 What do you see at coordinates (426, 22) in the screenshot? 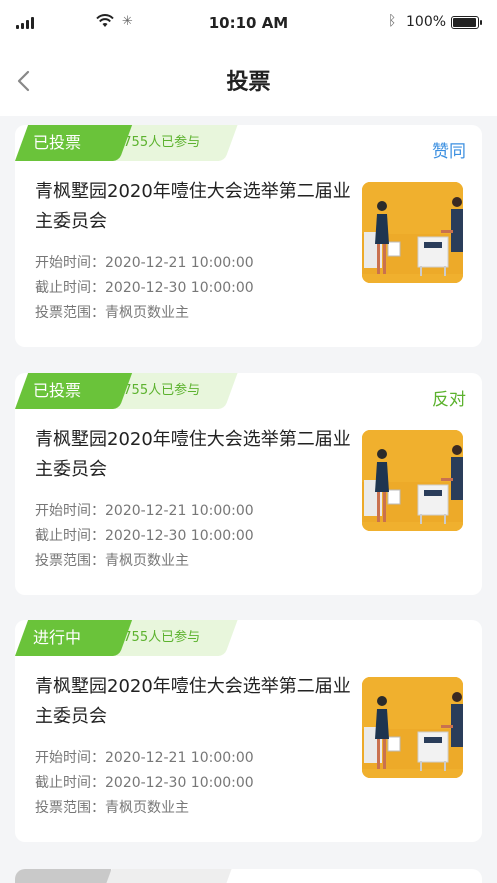
I see `battery-percent: 100%` at bounding box center [426, 22].